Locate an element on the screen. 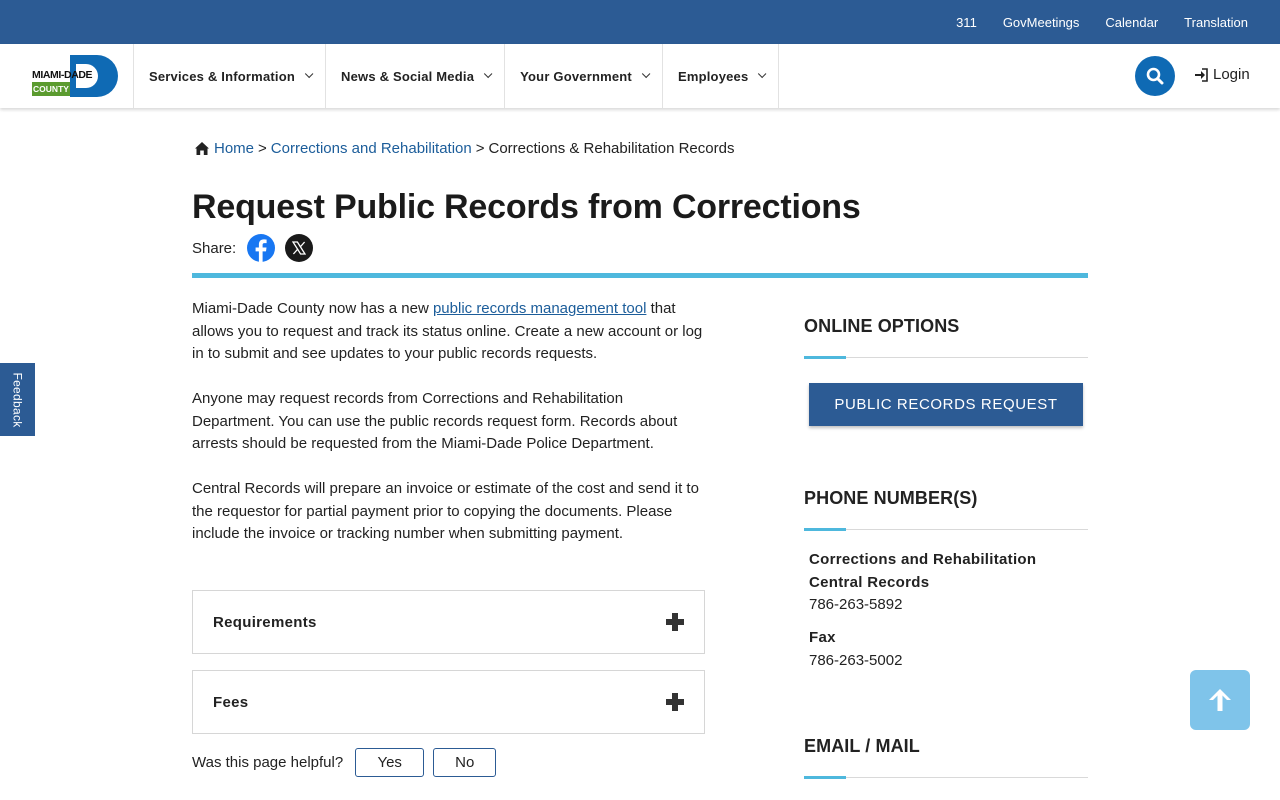  facebook-share-button is located at coordinates (261, 248).